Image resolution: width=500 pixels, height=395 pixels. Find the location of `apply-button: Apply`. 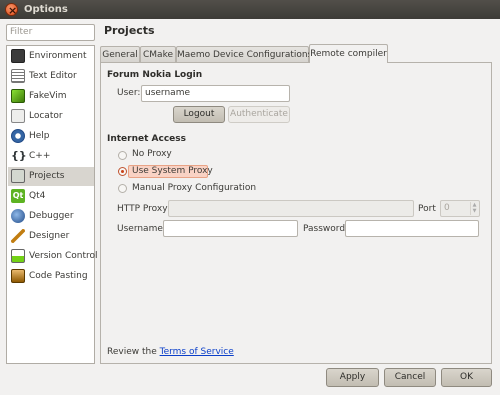

apply-button: Apply is located at coordinates (352, 377).